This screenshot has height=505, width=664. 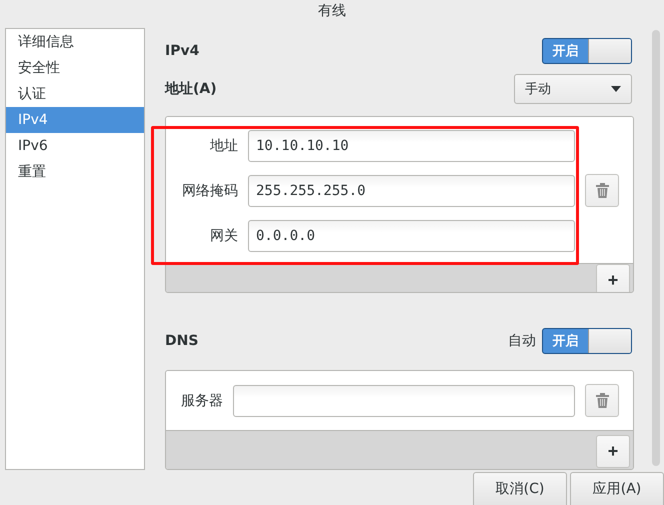 What do you see at coordinates (202, 401) in the screenshot?
I see `field-label: 服务器` at bounding box center [202, 401].